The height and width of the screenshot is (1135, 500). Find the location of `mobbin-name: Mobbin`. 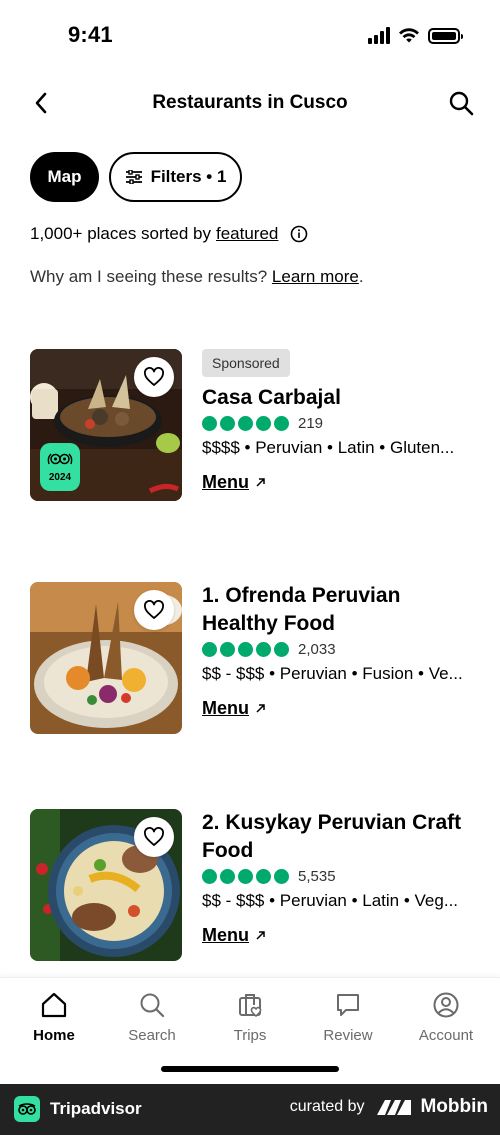

mobbin-name: Mobbin is located at coordinates (454, 1106).